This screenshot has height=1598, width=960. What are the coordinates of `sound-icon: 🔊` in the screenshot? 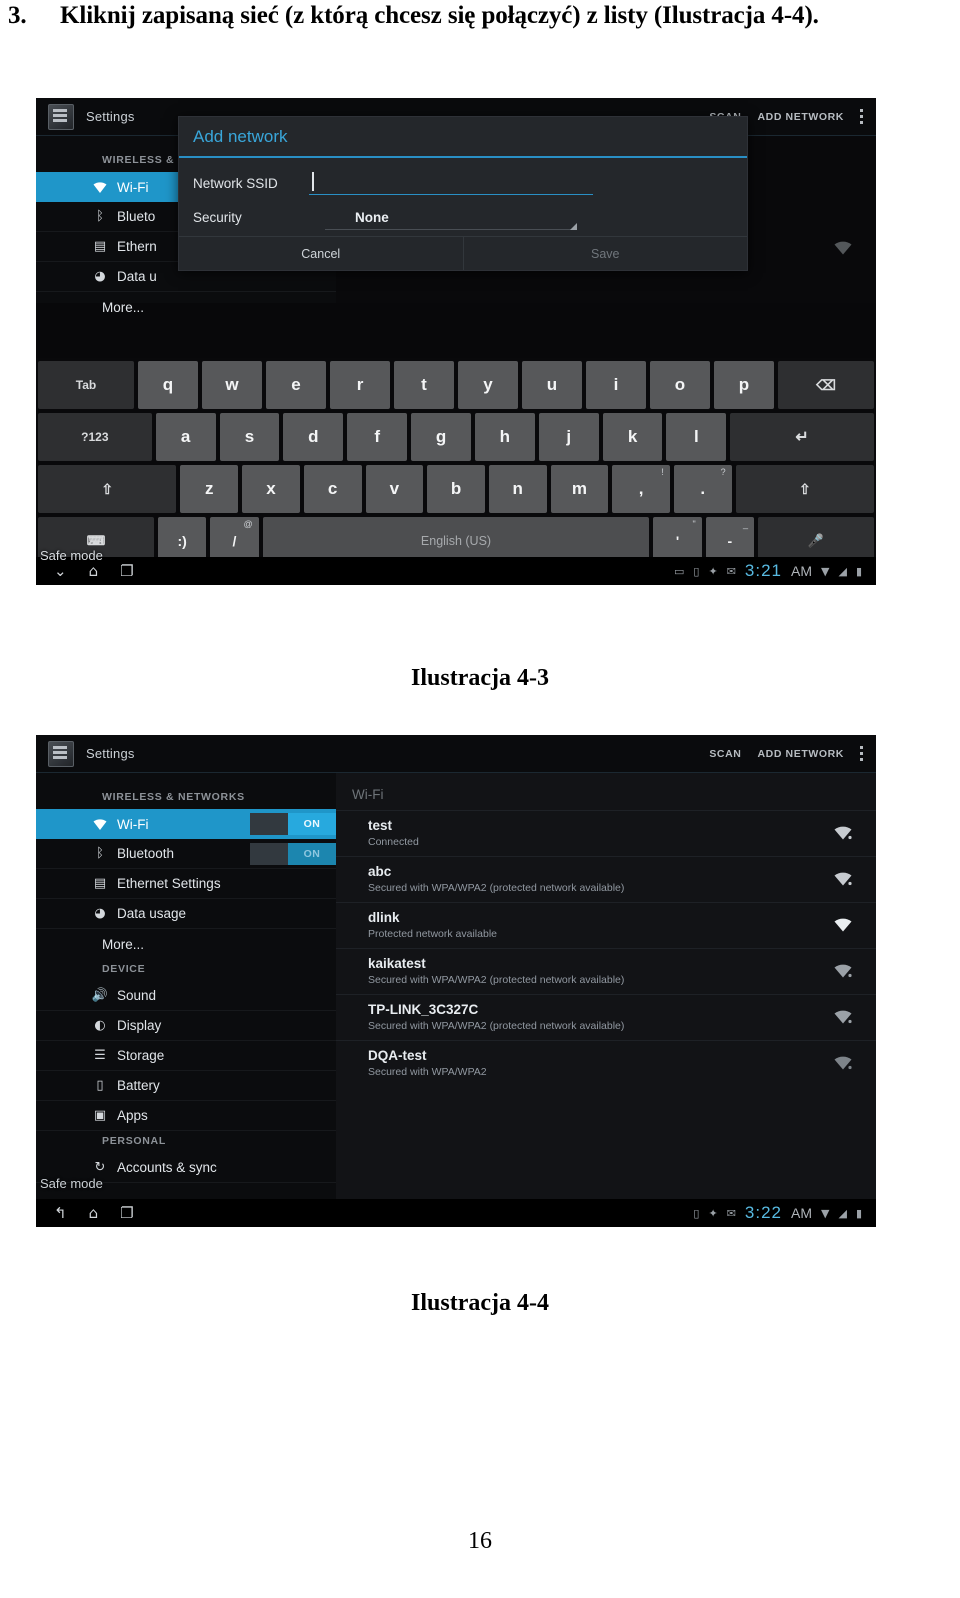 It's located at (100, 995).